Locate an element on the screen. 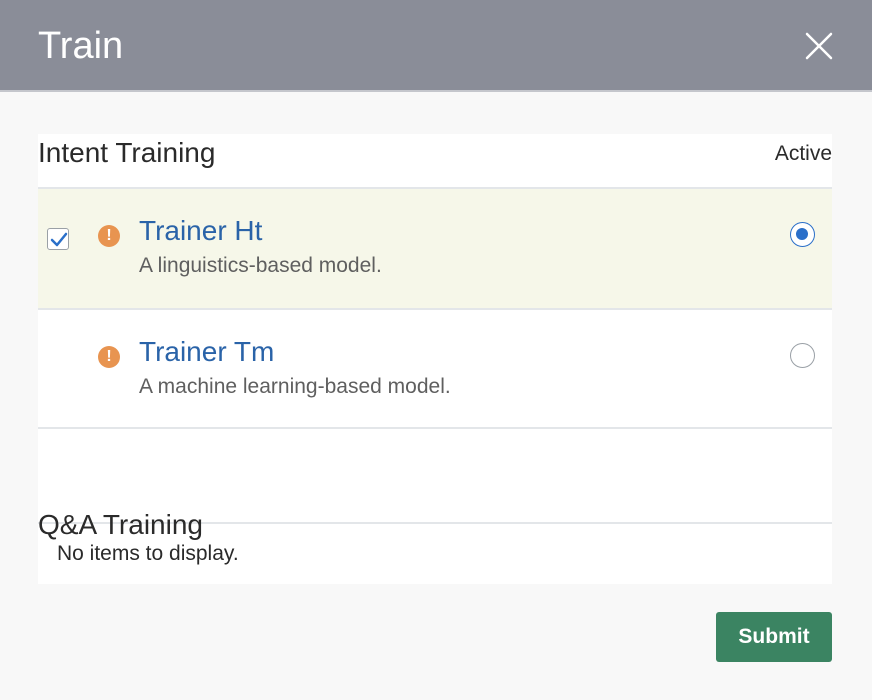 The height and width of the screenshot is (700, 872). trainer-name: Trainer Ht is located at coordinates (200, 231).